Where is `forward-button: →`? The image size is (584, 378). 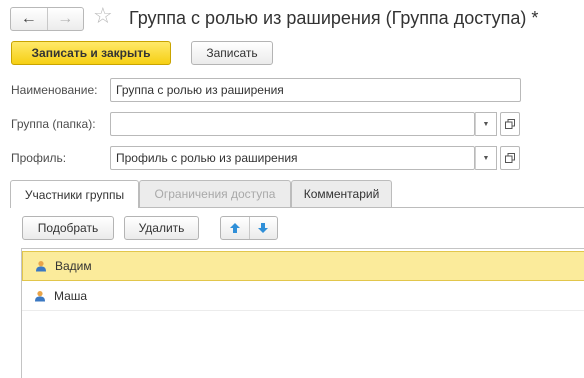
forward-button: → is located at coordinates (66, 19).